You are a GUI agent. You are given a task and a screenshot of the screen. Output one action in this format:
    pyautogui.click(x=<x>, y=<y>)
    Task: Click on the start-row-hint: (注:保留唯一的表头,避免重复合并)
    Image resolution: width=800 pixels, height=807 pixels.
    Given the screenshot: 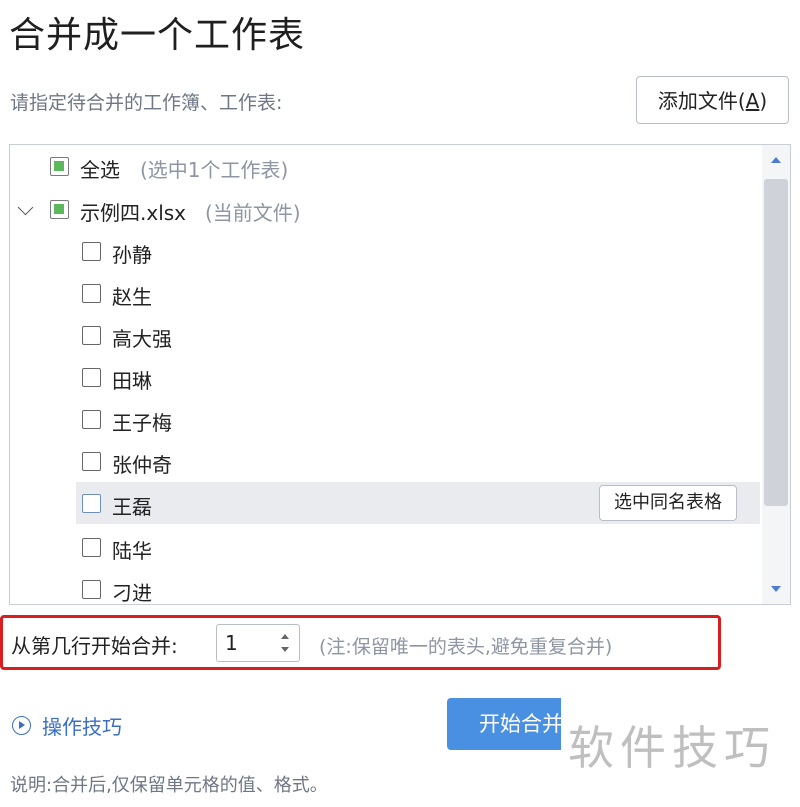 What is the action you would take?
    pyautogui.click(x=466, y=647)
    